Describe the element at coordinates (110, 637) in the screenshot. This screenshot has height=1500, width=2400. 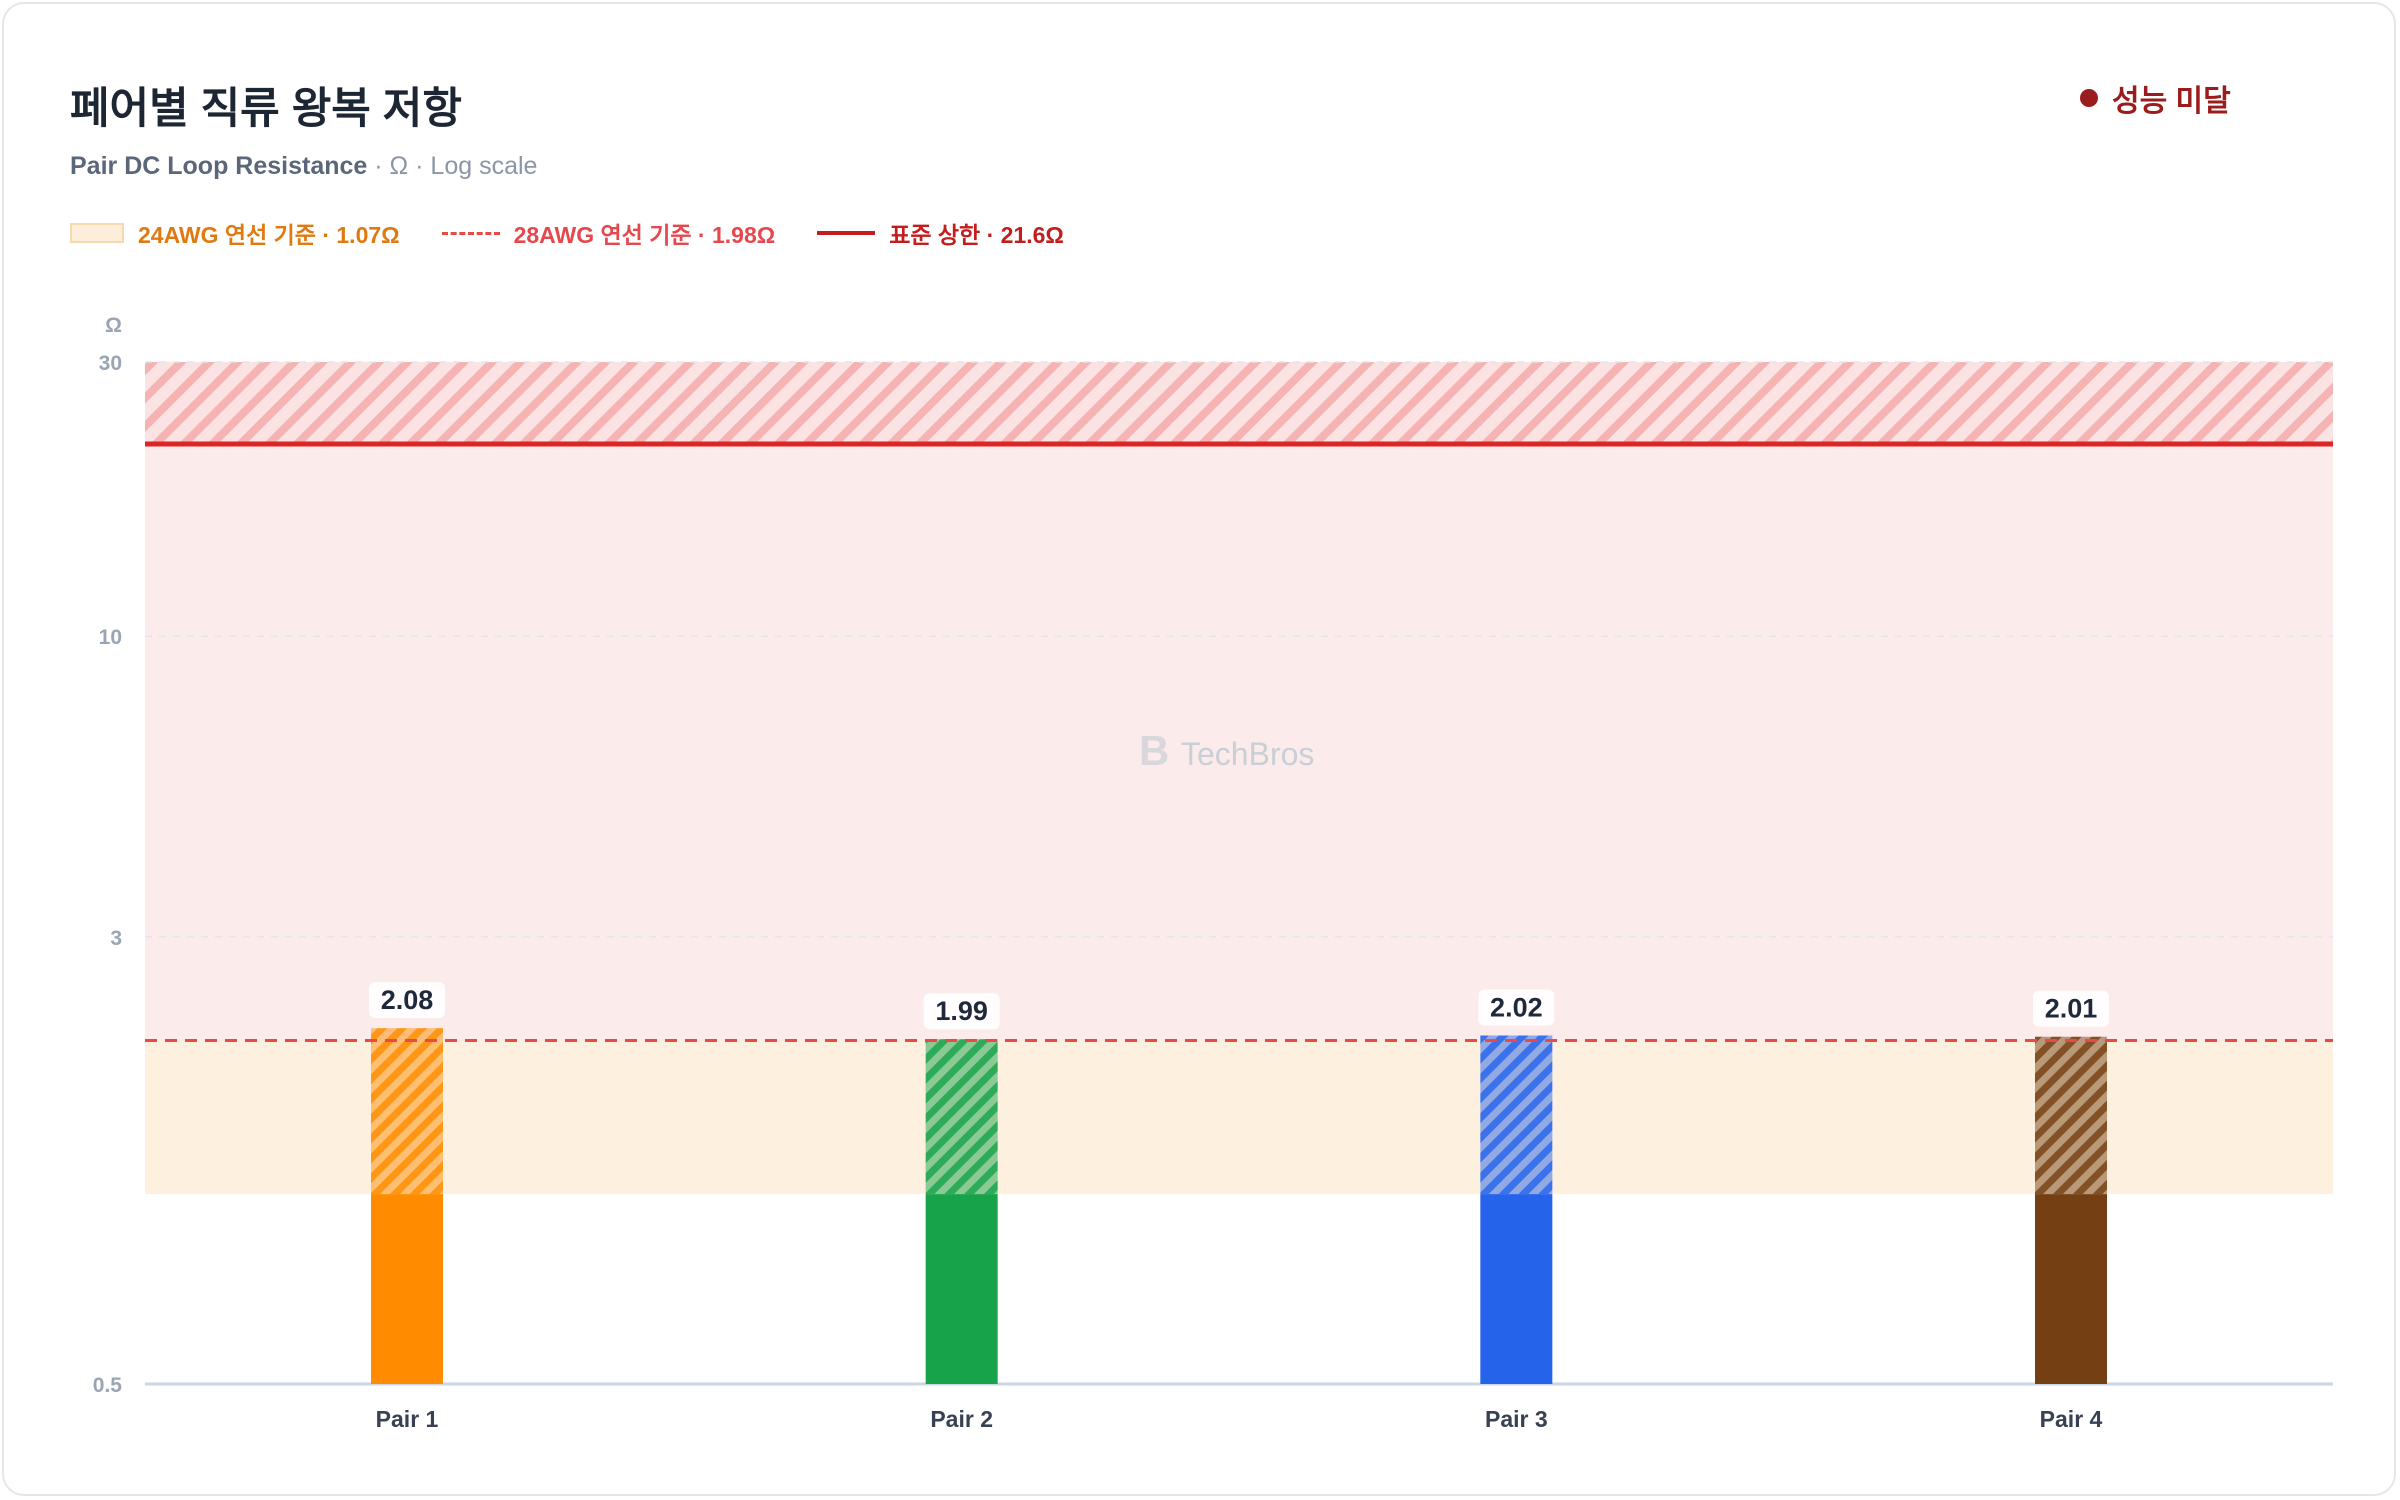
I see `y-tick-label: 10` at that location.